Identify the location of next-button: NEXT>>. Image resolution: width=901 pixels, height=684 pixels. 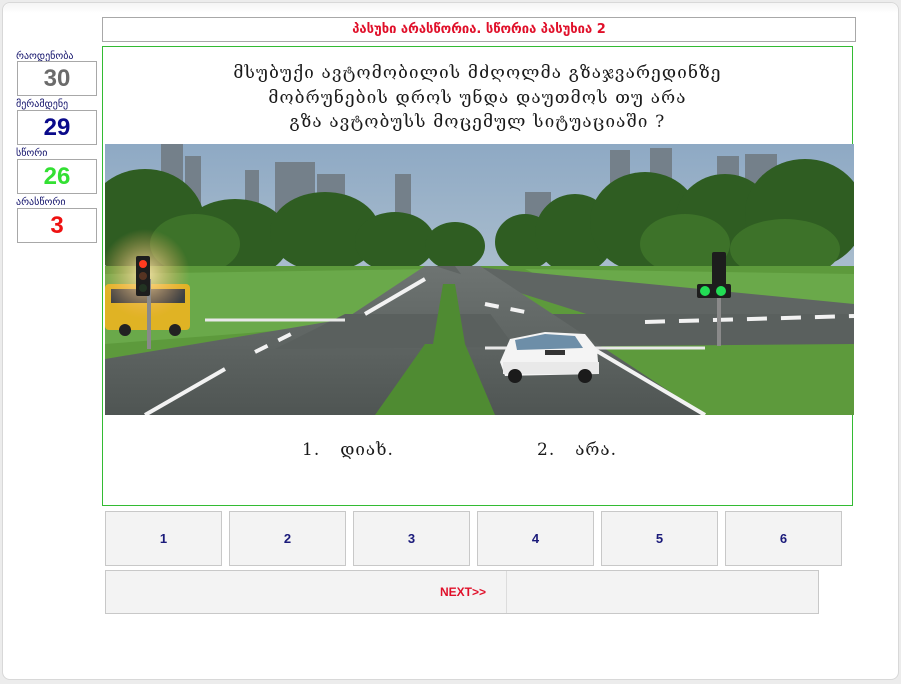
(306, 592).